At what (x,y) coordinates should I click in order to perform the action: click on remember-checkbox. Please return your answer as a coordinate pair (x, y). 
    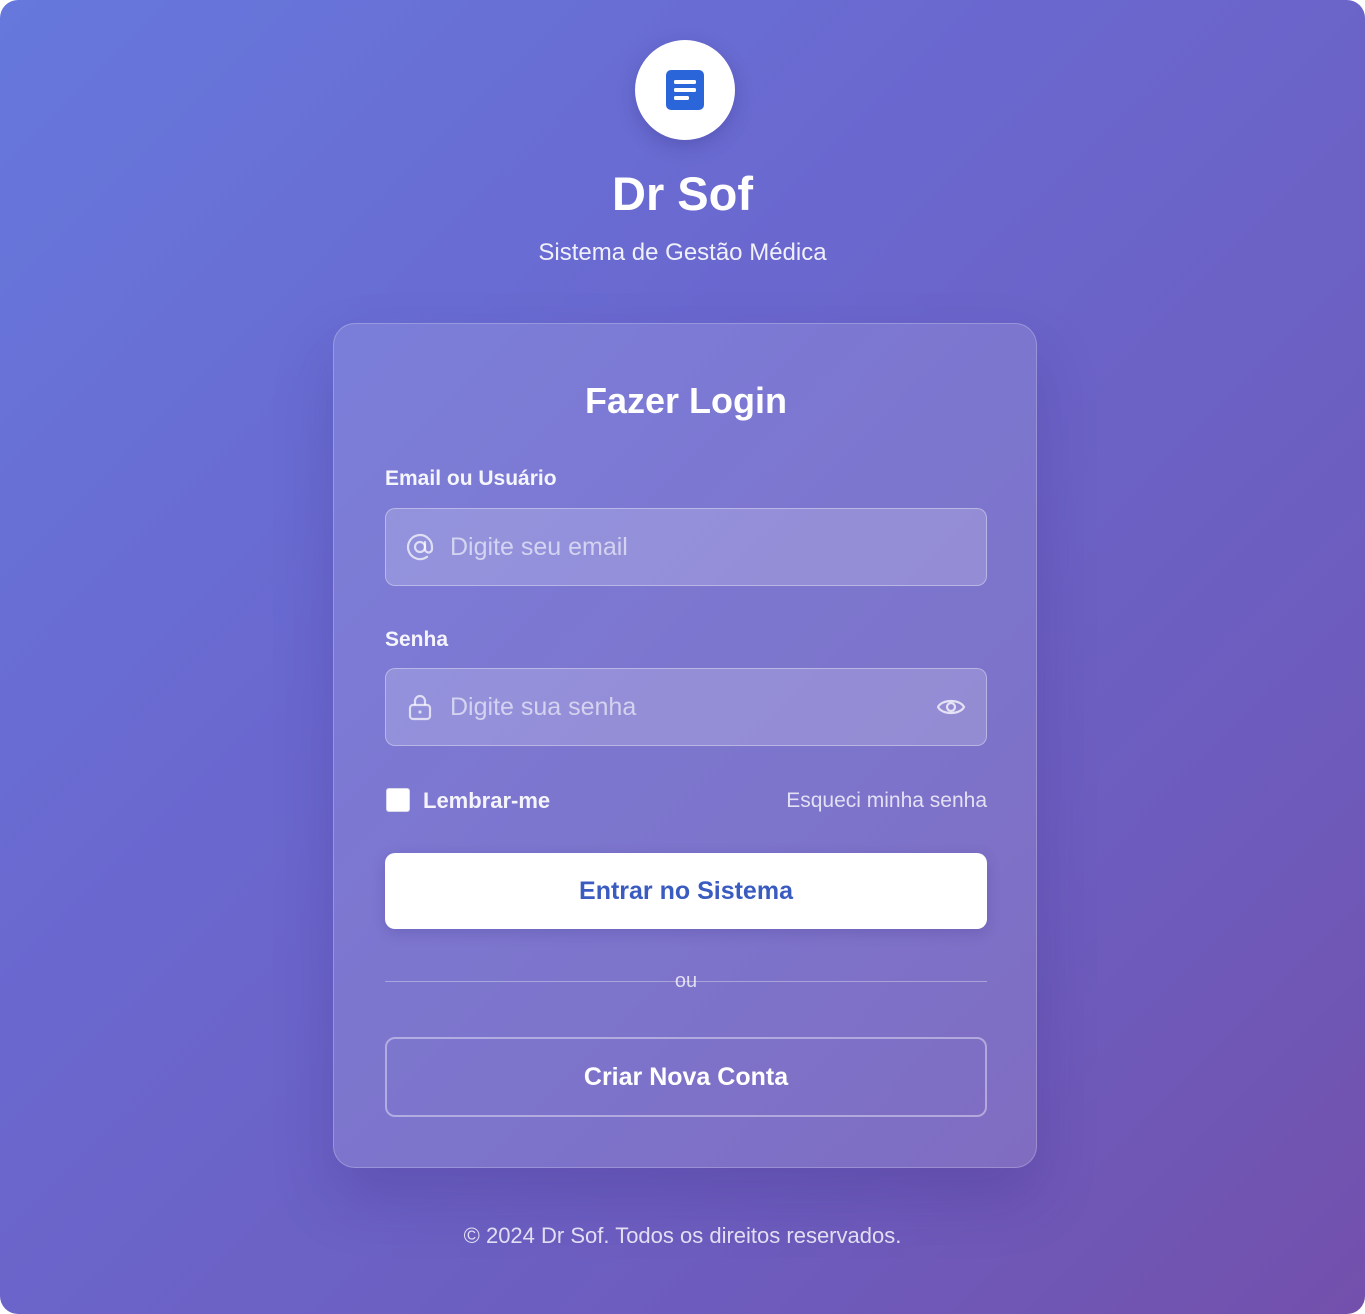
    Looking at the image, I should click on (398, 800).